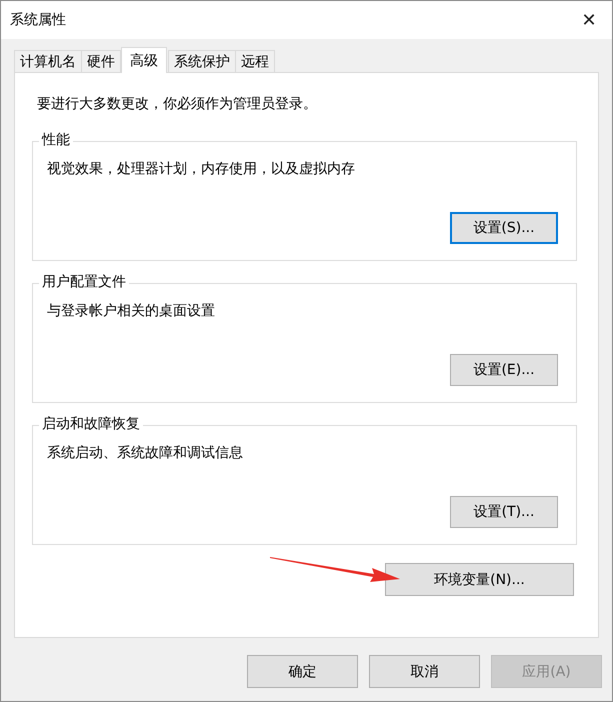  What do you see at coordinates (302, 671) in the screenshot?
I see `dialog-button: 确定` at bounding box center [302, 671].